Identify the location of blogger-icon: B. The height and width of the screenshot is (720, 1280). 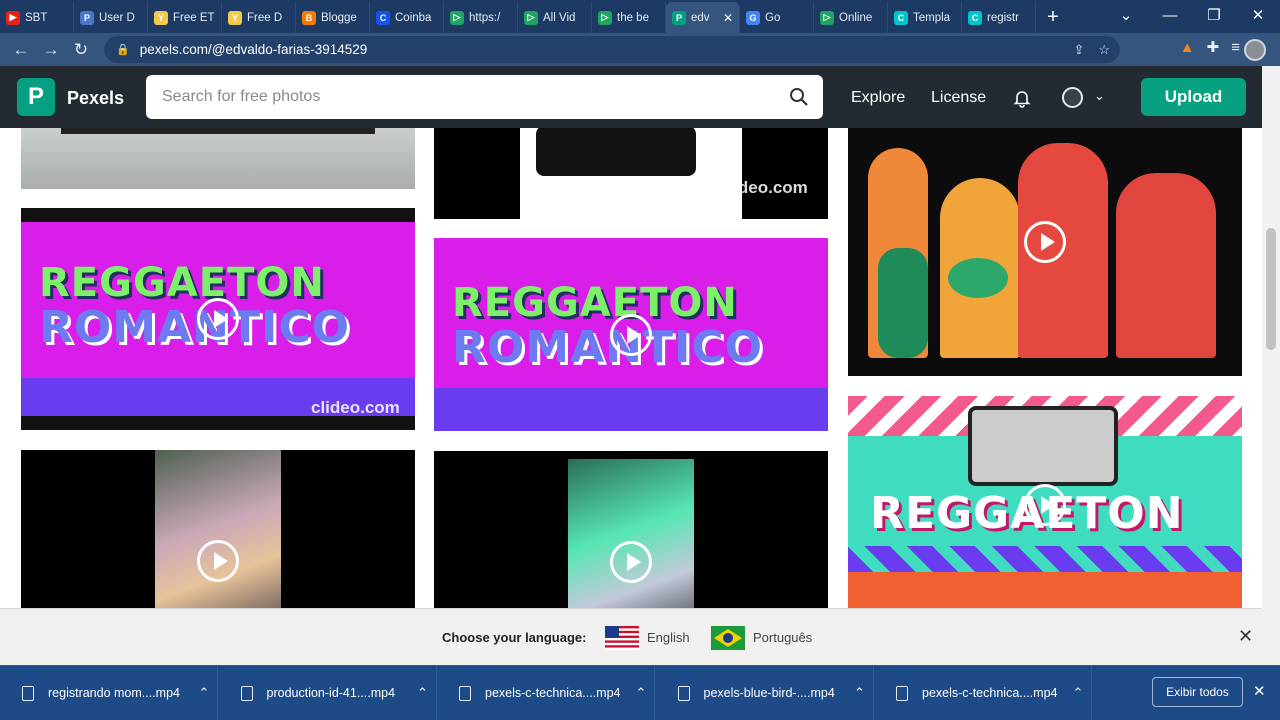
(309, 17).